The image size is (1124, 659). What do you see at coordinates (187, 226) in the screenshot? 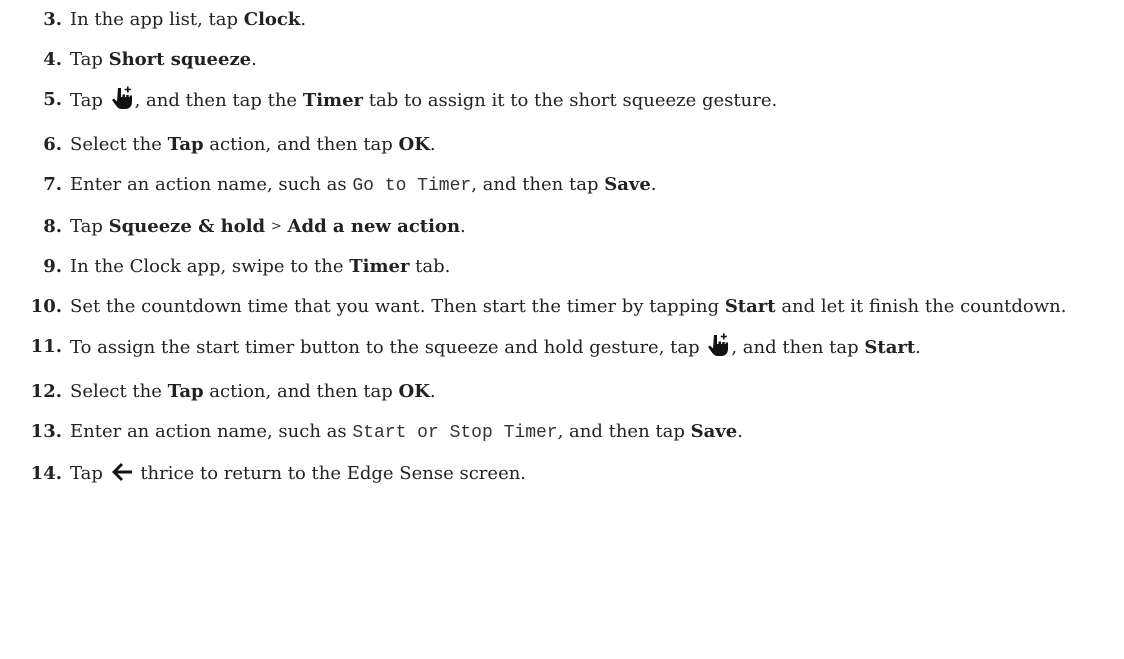
I see `bold-term: Squeeze & hold` at bounding box center [187, 226].